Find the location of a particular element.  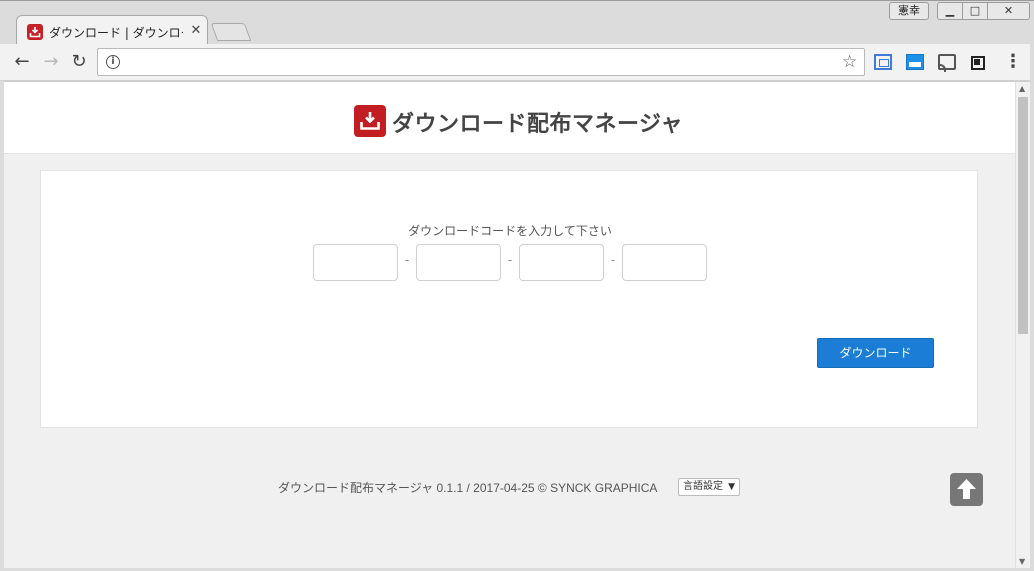

site-header: ダウンロード配布マネージャ is located at coordinates (509, 118).